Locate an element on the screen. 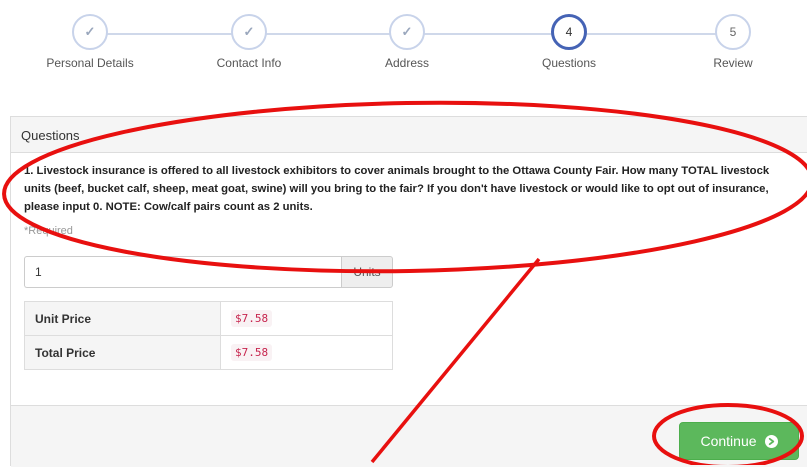  total-price-label: Total Price is located at coordinates (122, 352).